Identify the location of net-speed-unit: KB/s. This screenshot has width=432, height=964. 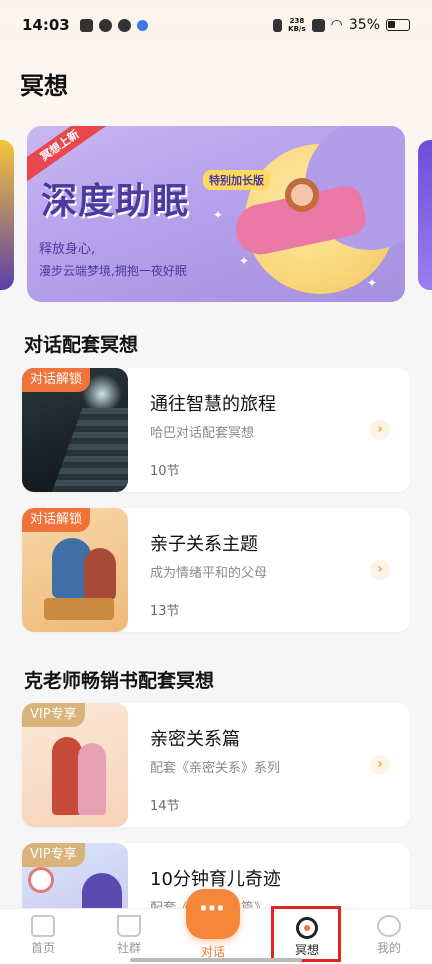
(297, 29).